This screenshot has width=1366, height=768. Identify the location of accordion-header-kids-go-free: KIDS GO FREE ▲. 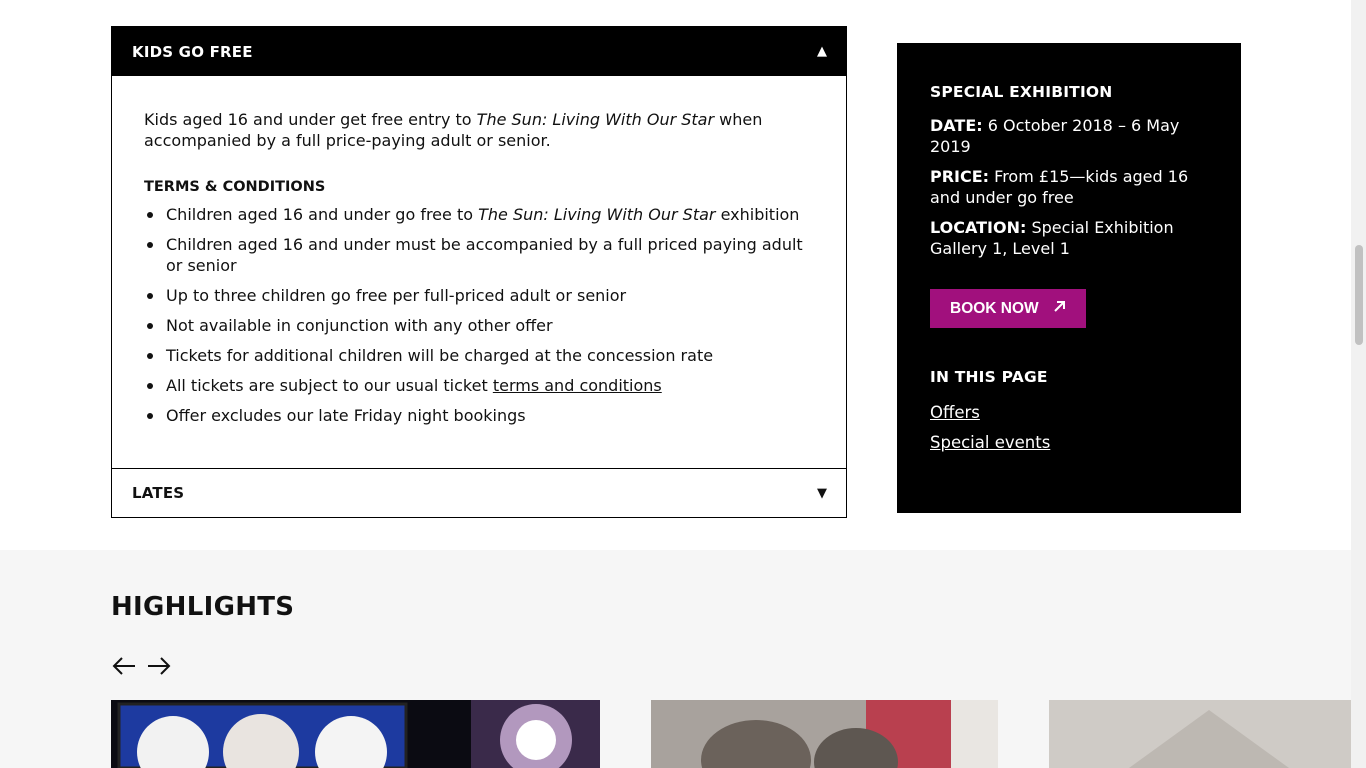
(479, 51).